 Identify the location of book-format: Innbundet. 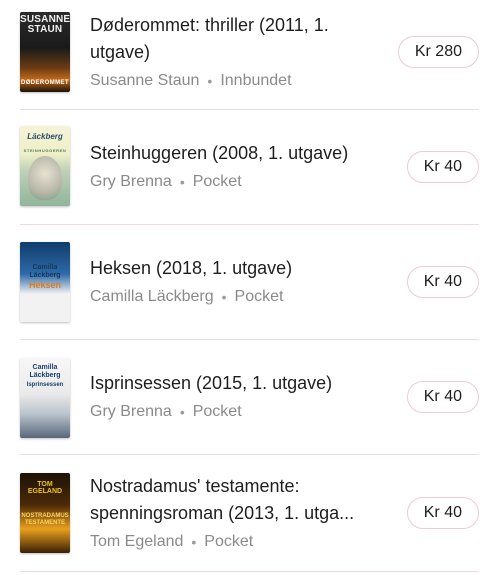
(256, 80).